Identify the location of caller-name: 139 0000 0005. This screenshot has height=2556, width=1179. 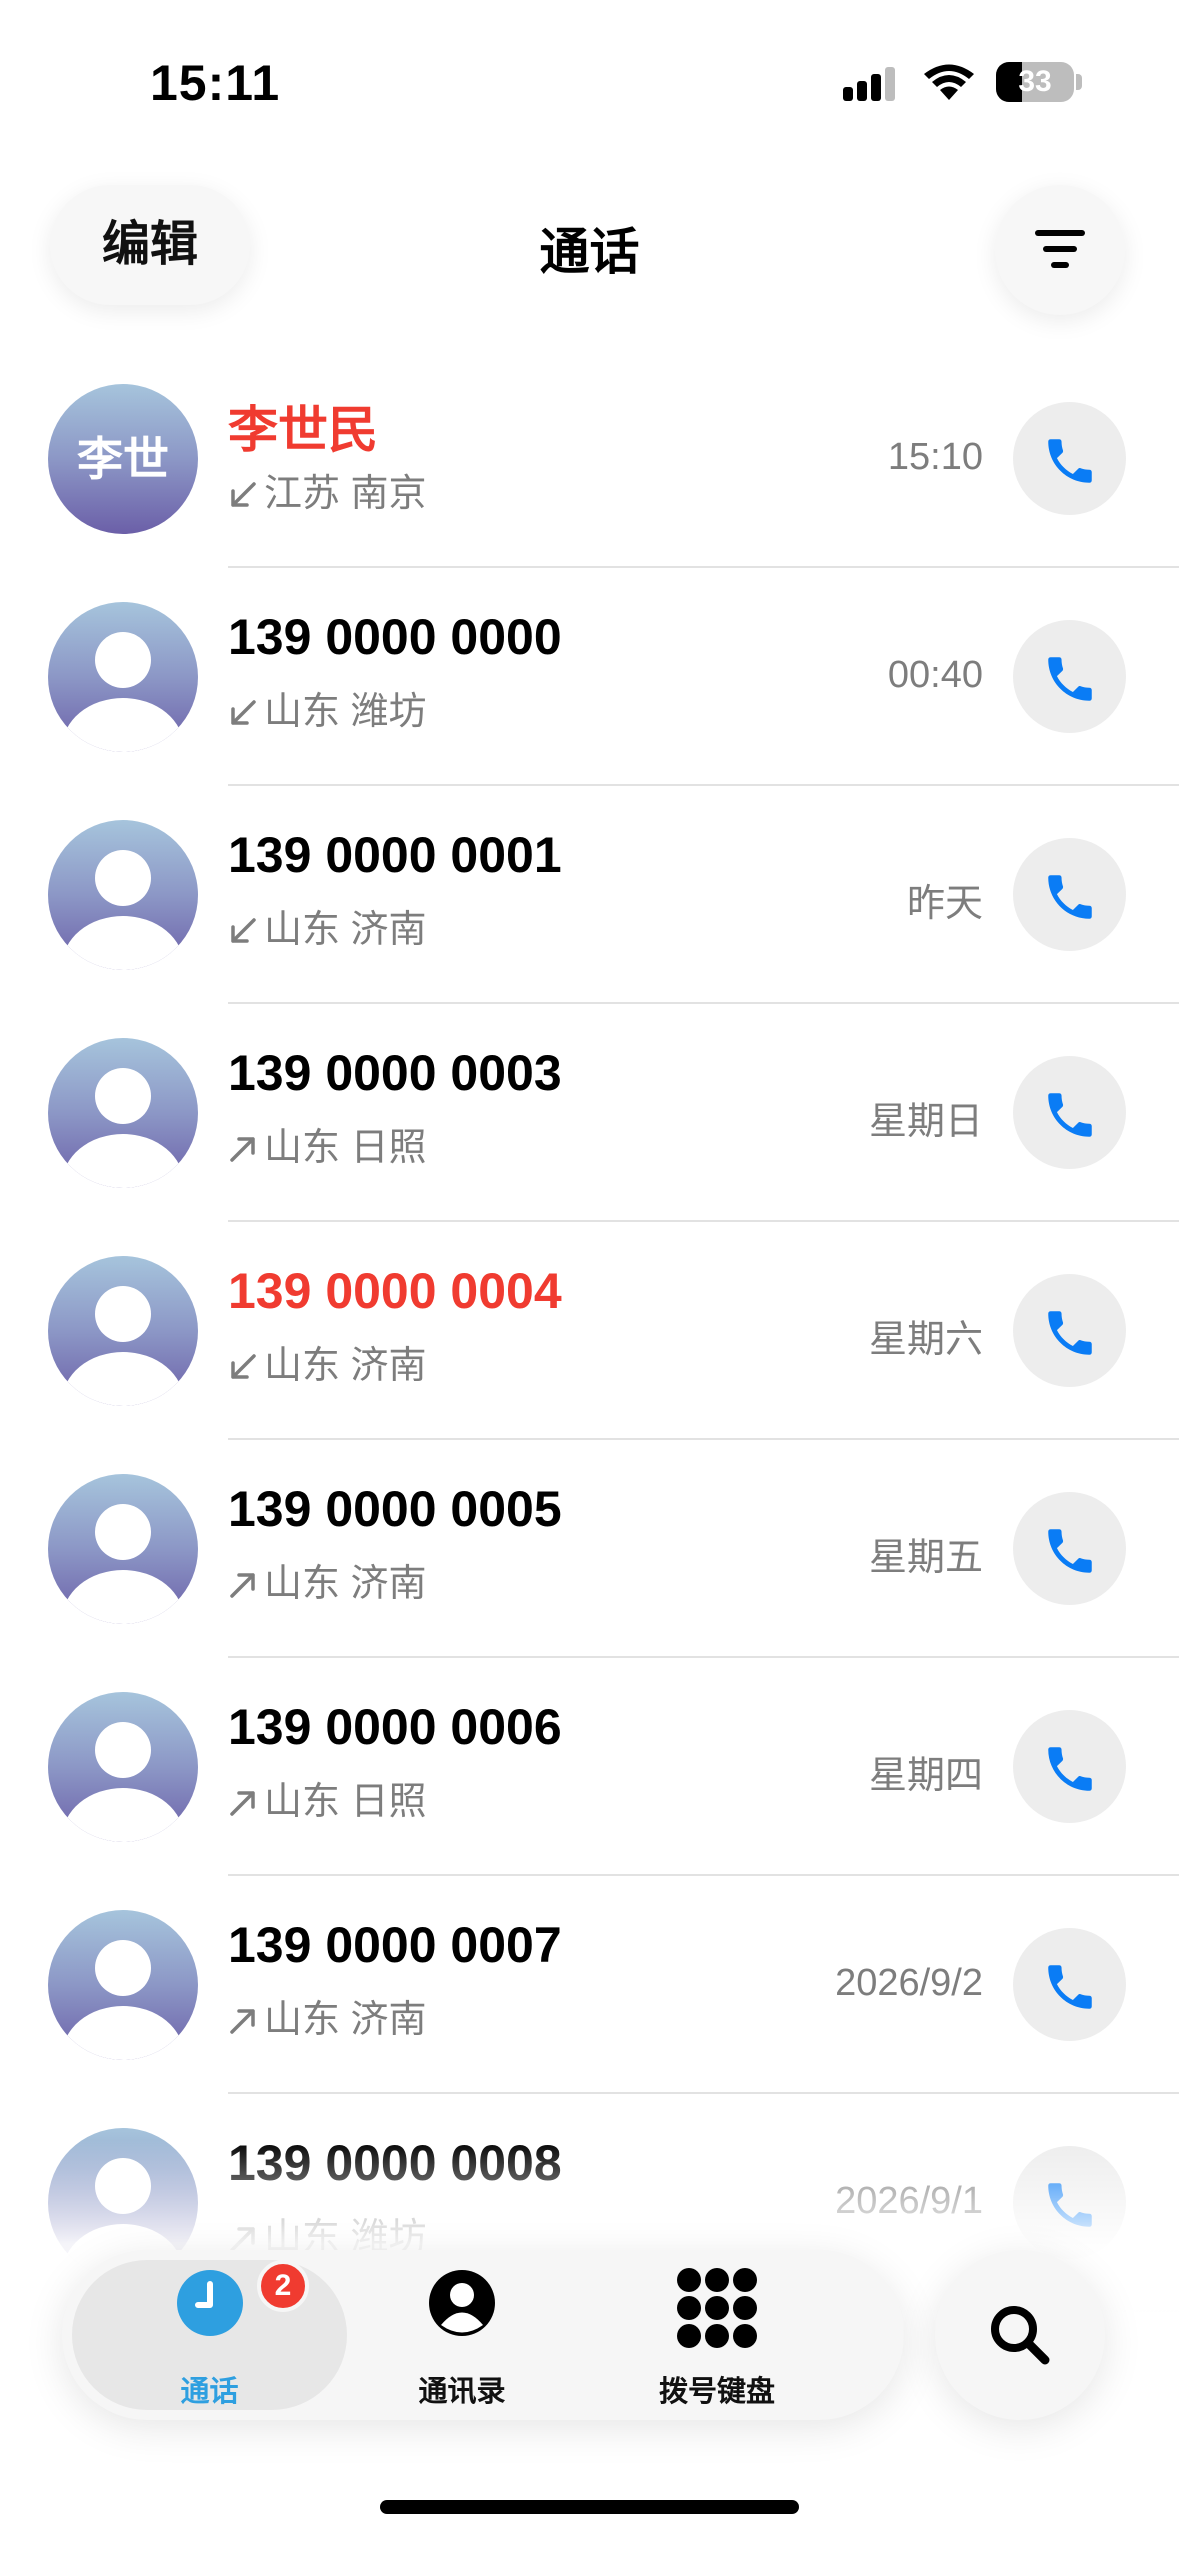
(395, 1509).